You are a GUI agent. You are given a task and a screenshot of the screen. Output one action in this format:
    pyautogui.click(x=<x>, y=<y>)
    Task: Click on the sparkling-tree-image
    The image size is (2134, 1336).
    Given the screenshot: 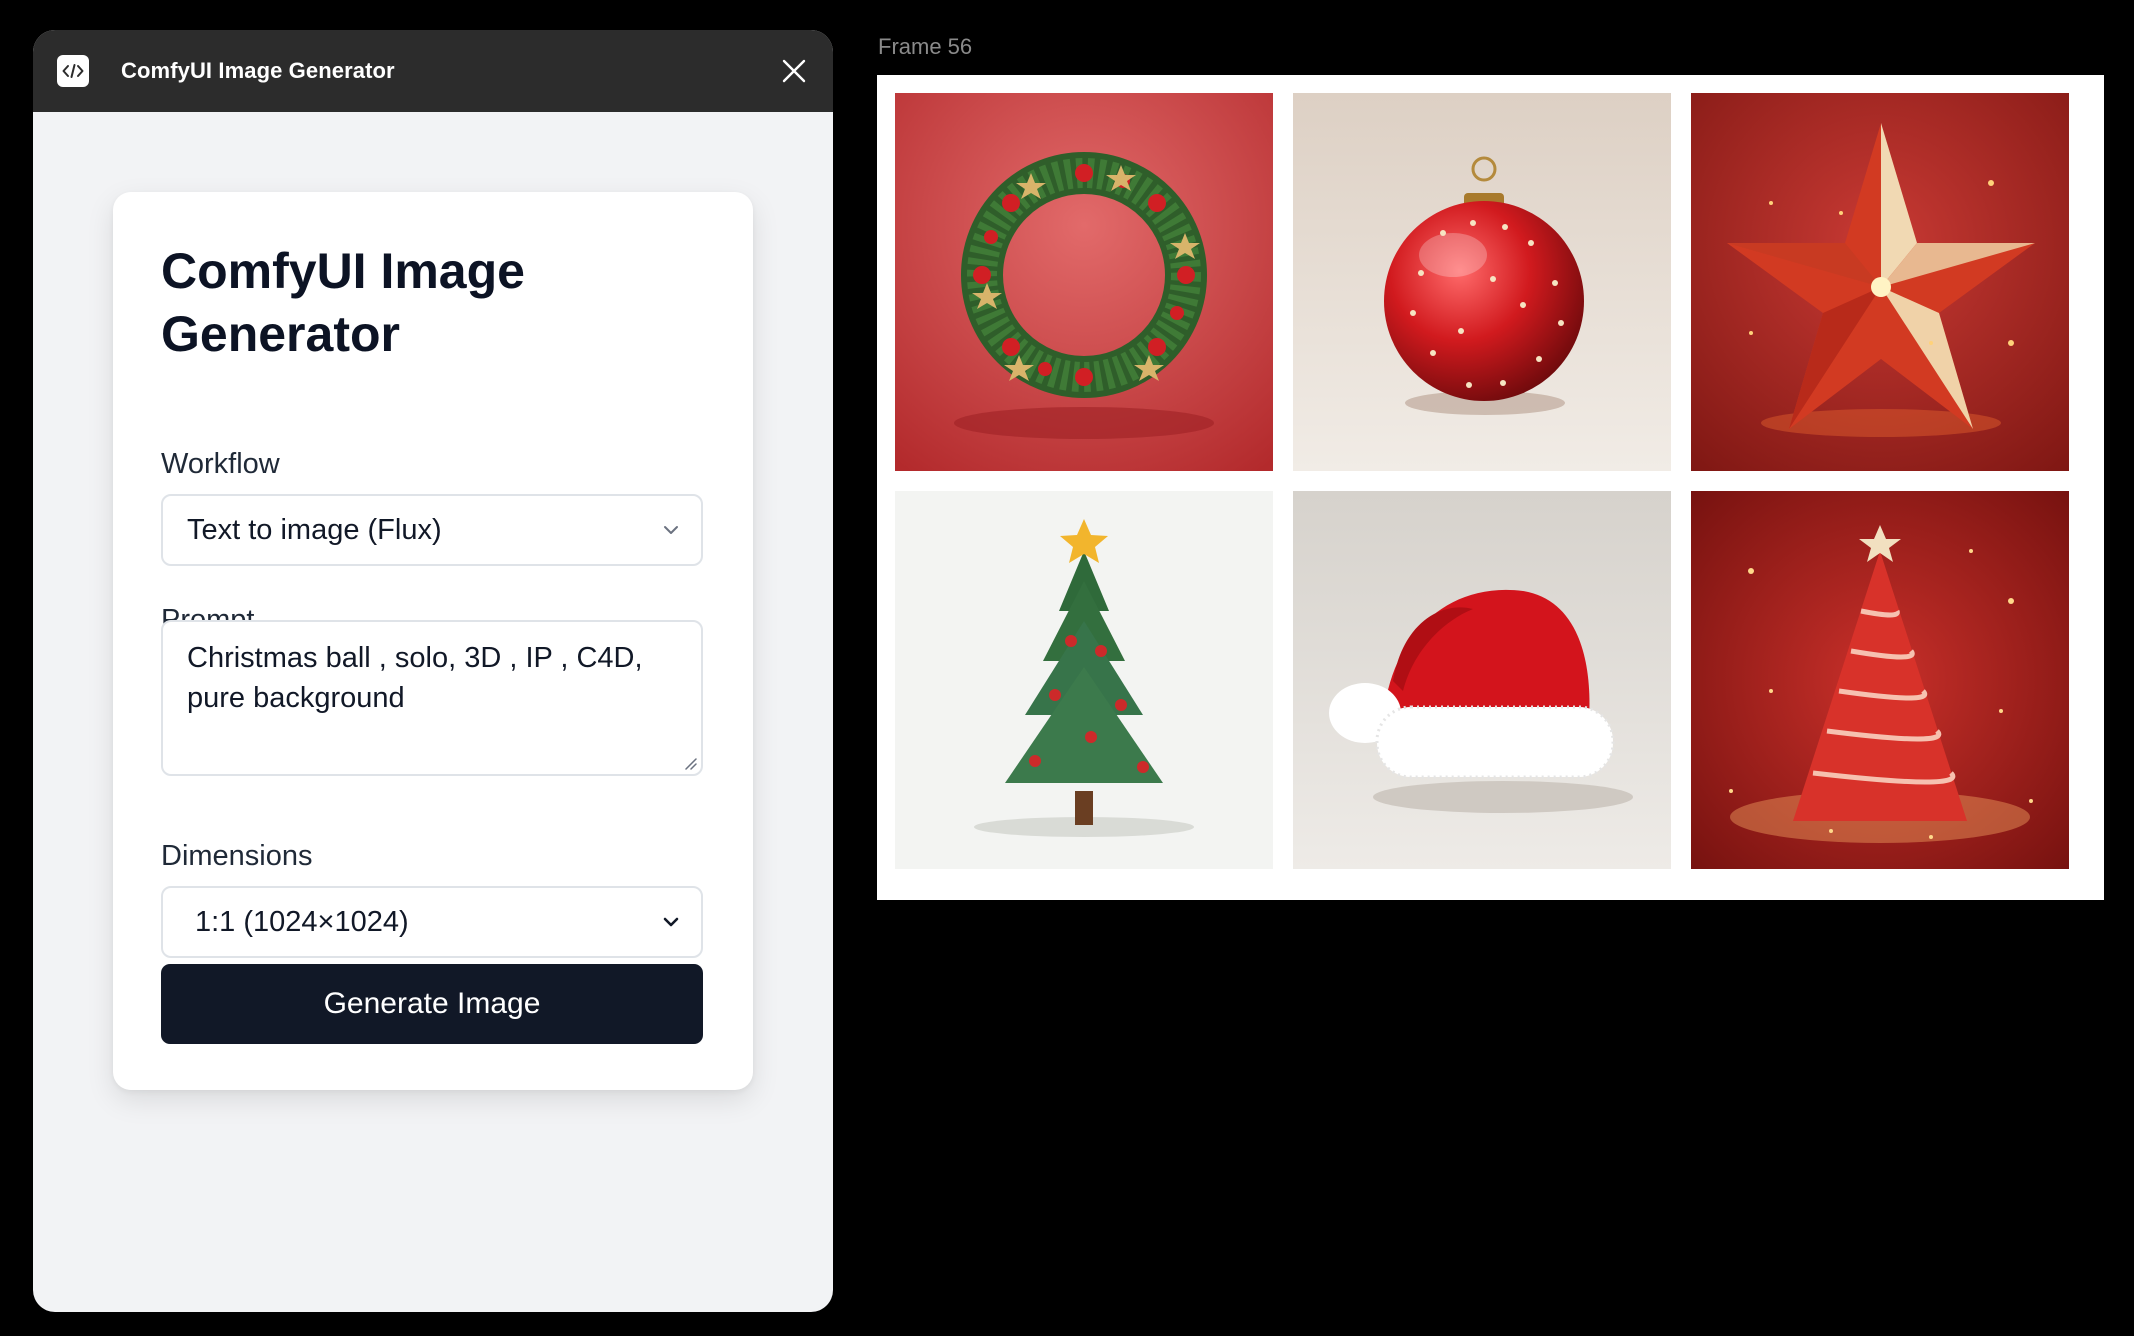 What is the action you would take?
    pyautogui.click(x=1880, y=680)
    